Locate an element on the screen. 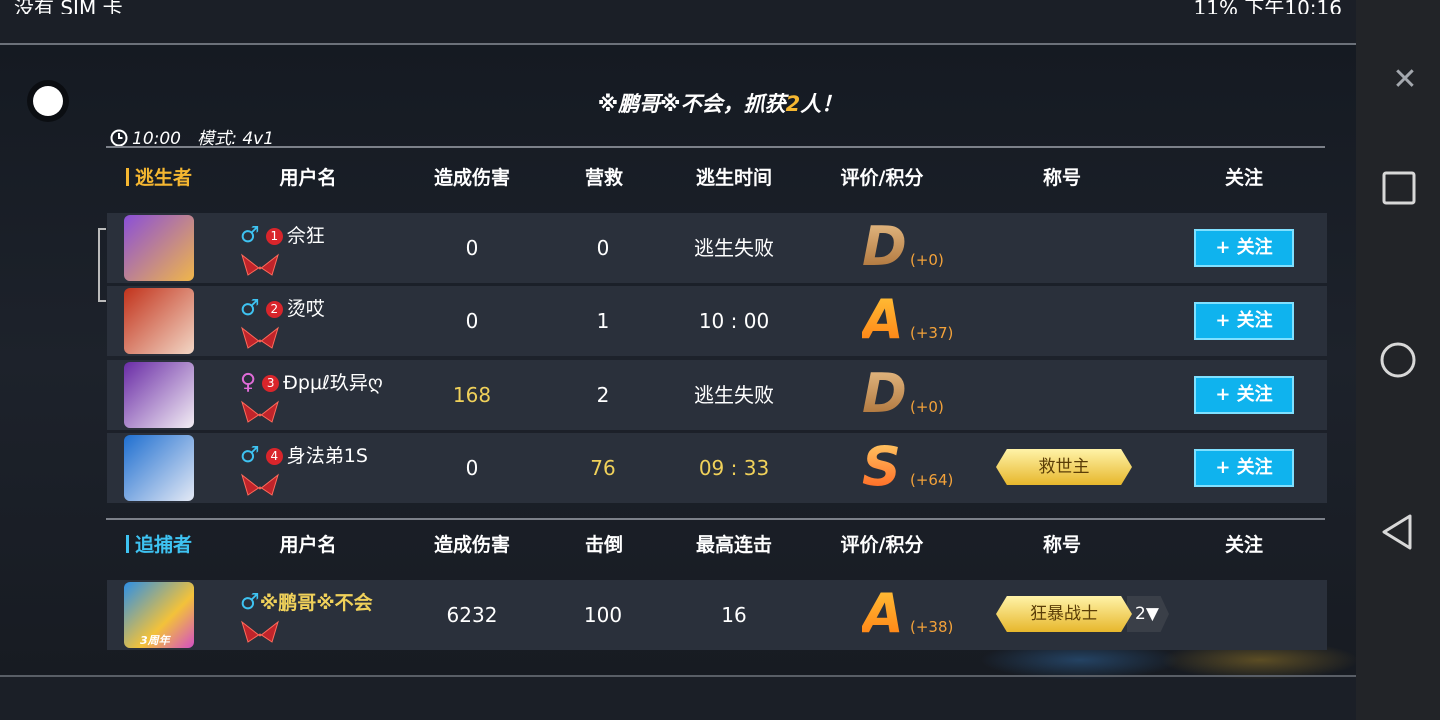 The width and height of the screenshot is (1440, 720). damage-value: 6232 is located at coordinates (472, 615).